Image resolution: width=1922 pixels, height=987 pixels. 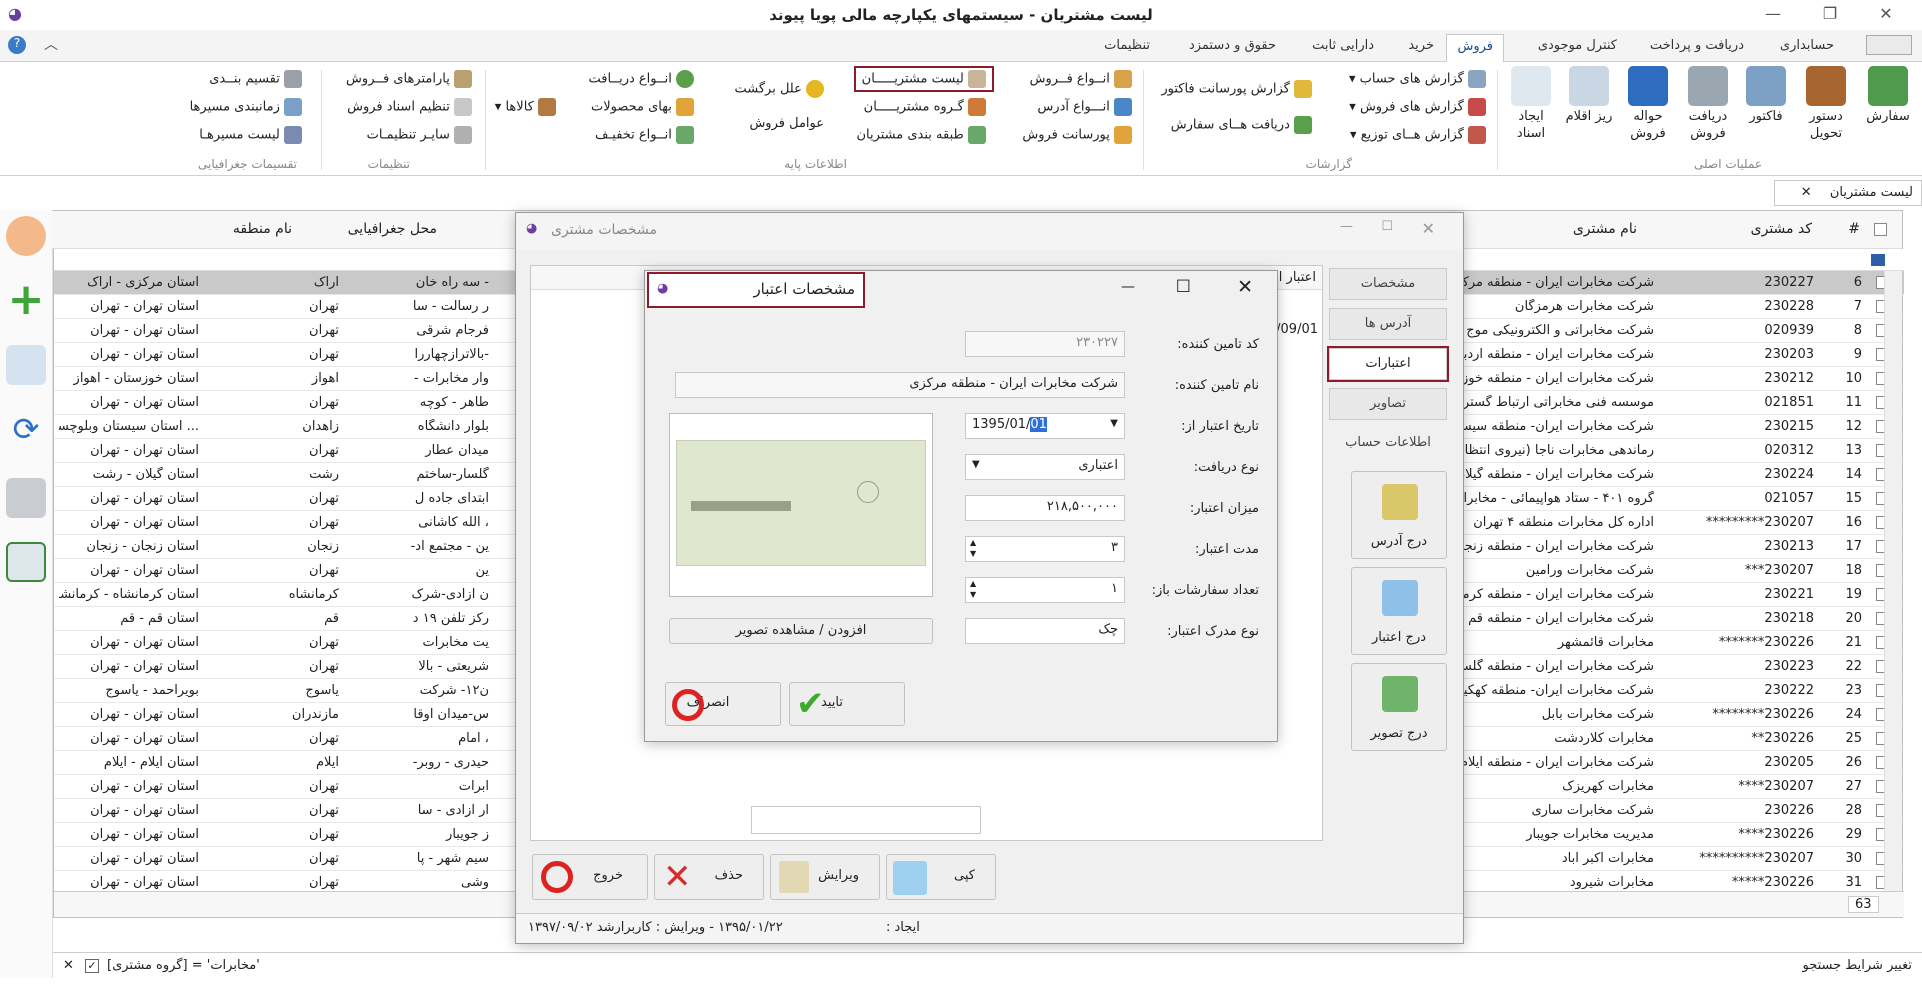 I want to click on division-button: تقسیم بنــدی, so click(x=255, y=79).